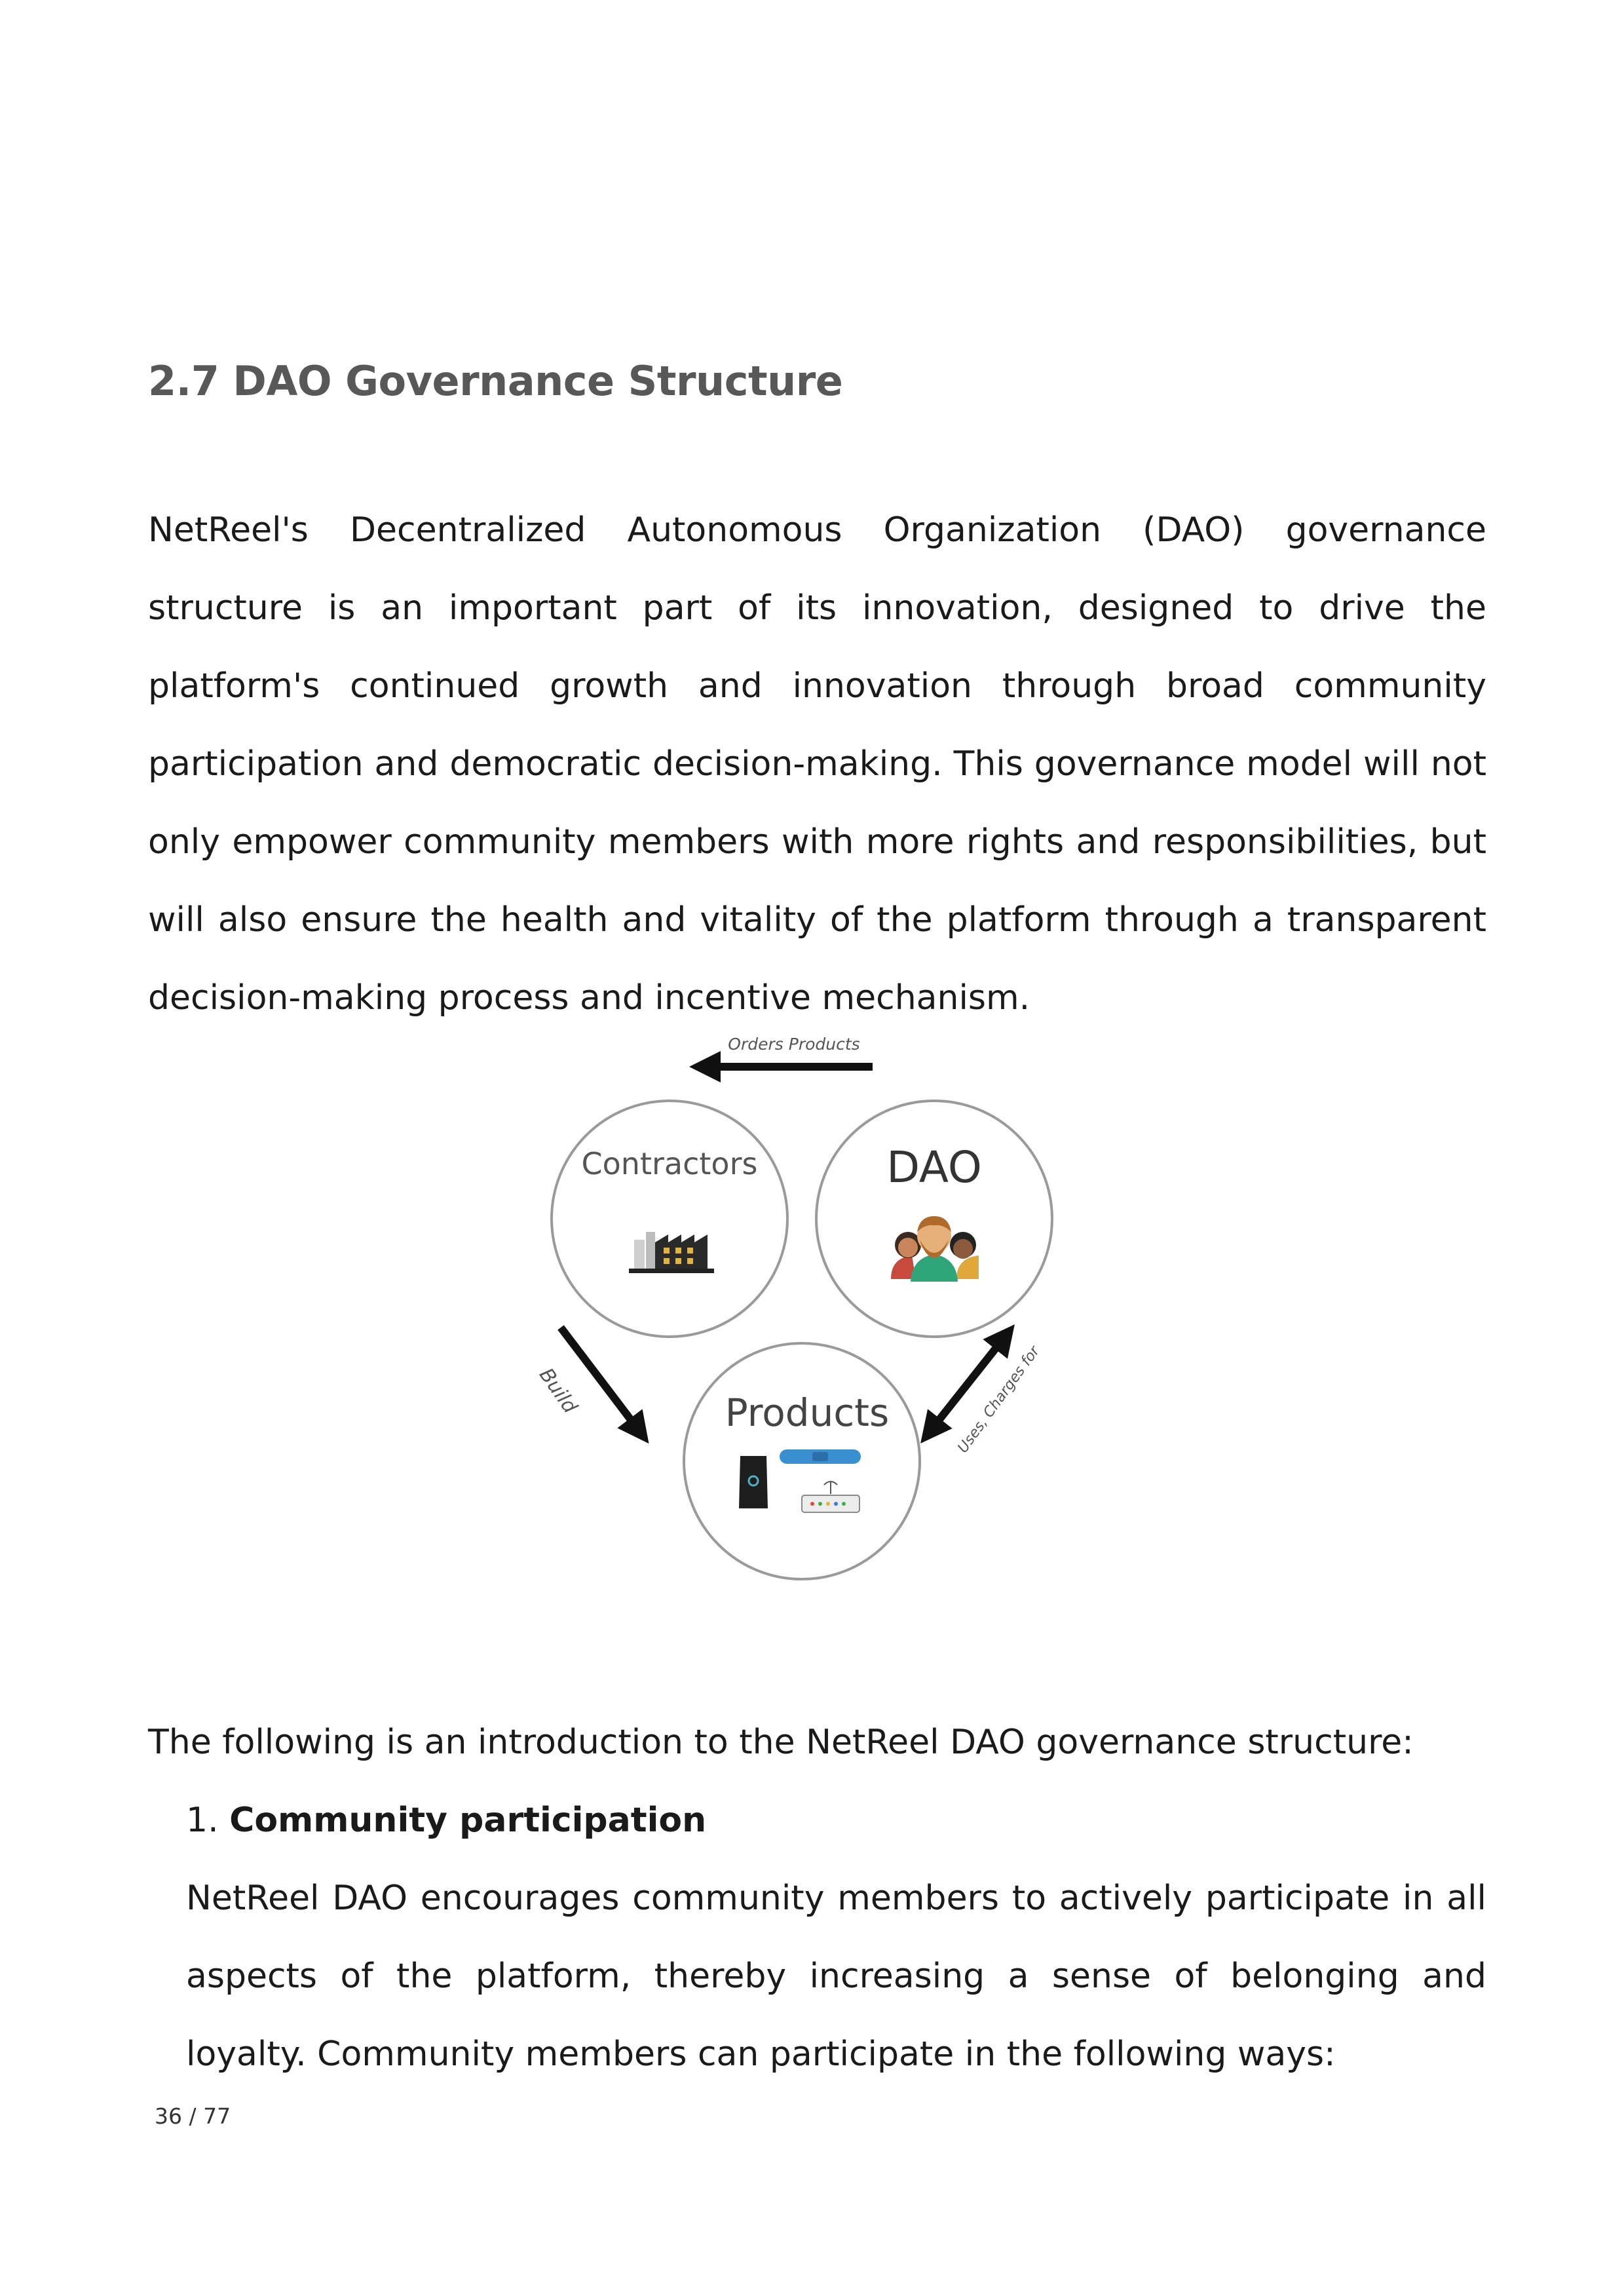  What do you see at coordinates (670, 1163) in the screenshot?
I see `contractors-label: Contractors` at bounding box center [670, 1163].